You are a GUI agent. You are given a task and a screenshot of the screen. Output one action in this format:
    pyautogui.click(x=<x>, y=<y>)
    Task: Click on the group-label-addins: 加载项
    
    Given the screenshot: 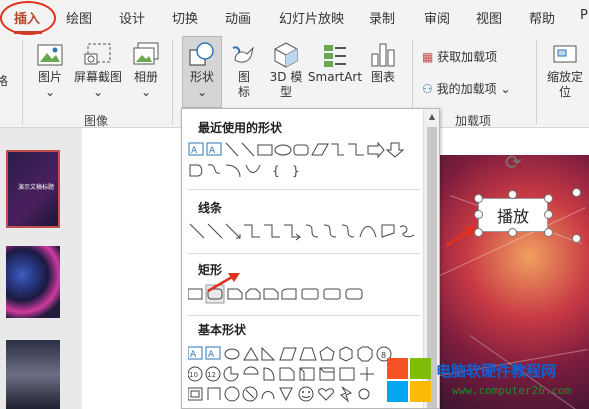 What is the action you would take?
    pyautogui.click(x=473, y=121)
    